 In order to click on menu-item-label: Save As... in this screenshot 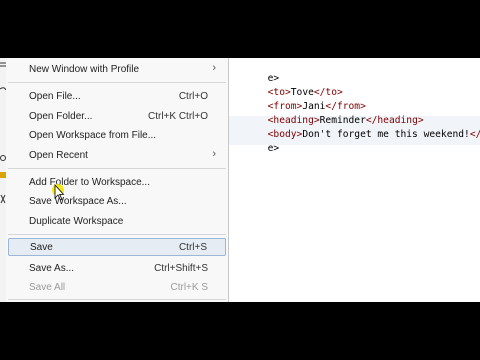, I will do `click(52, 268)`.